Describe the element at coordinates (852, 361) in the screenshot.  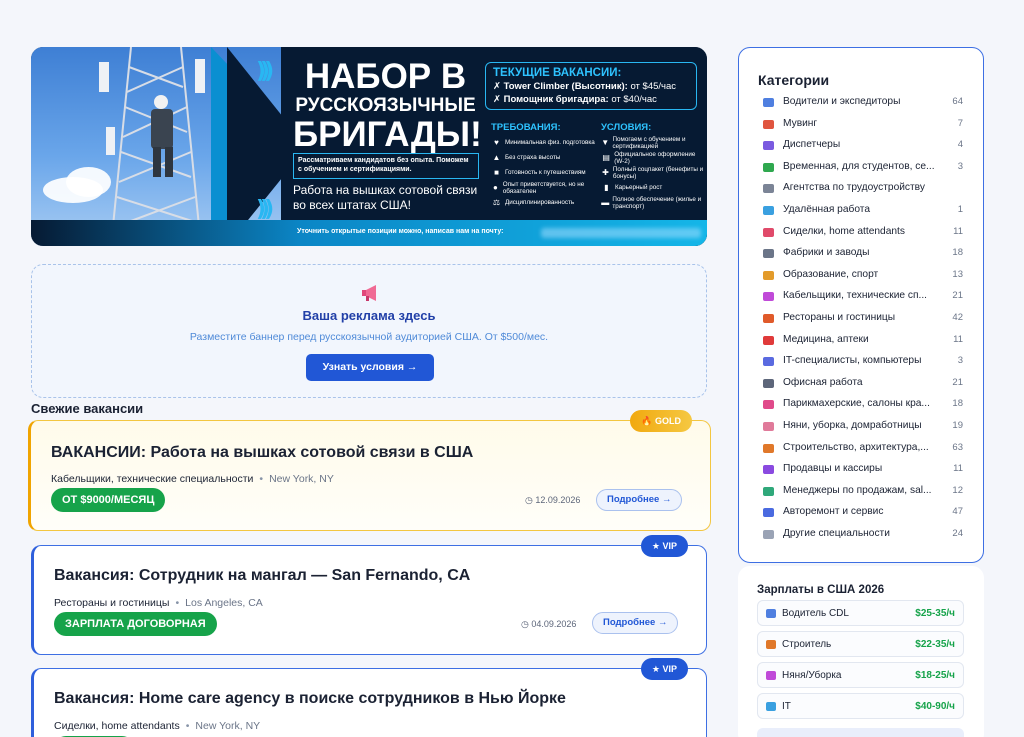
I see `category-label: IT-специалисты, компьютеры` at that location.